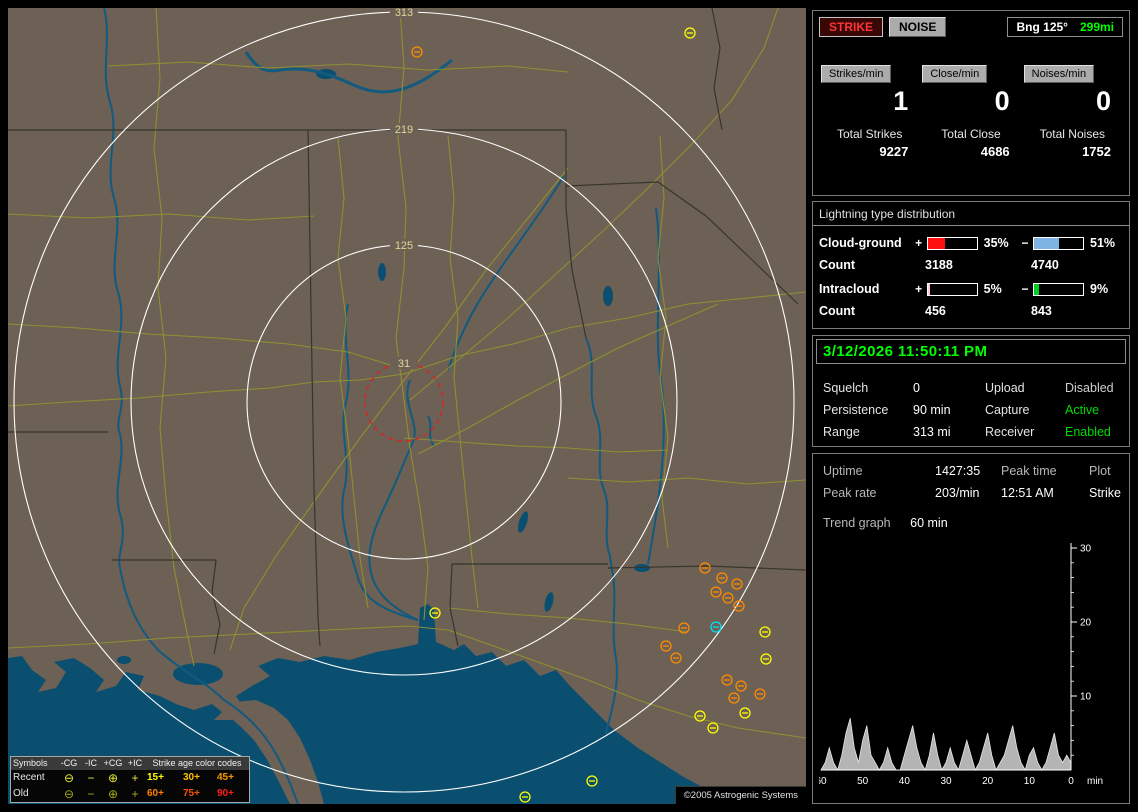 The width and height of the screenshot is (1138, 812). Describe the element at coordinates (869, 98) in the screenshot. I see `counter-column: Strikes/min 1 Total Strikes 9227` at that location.